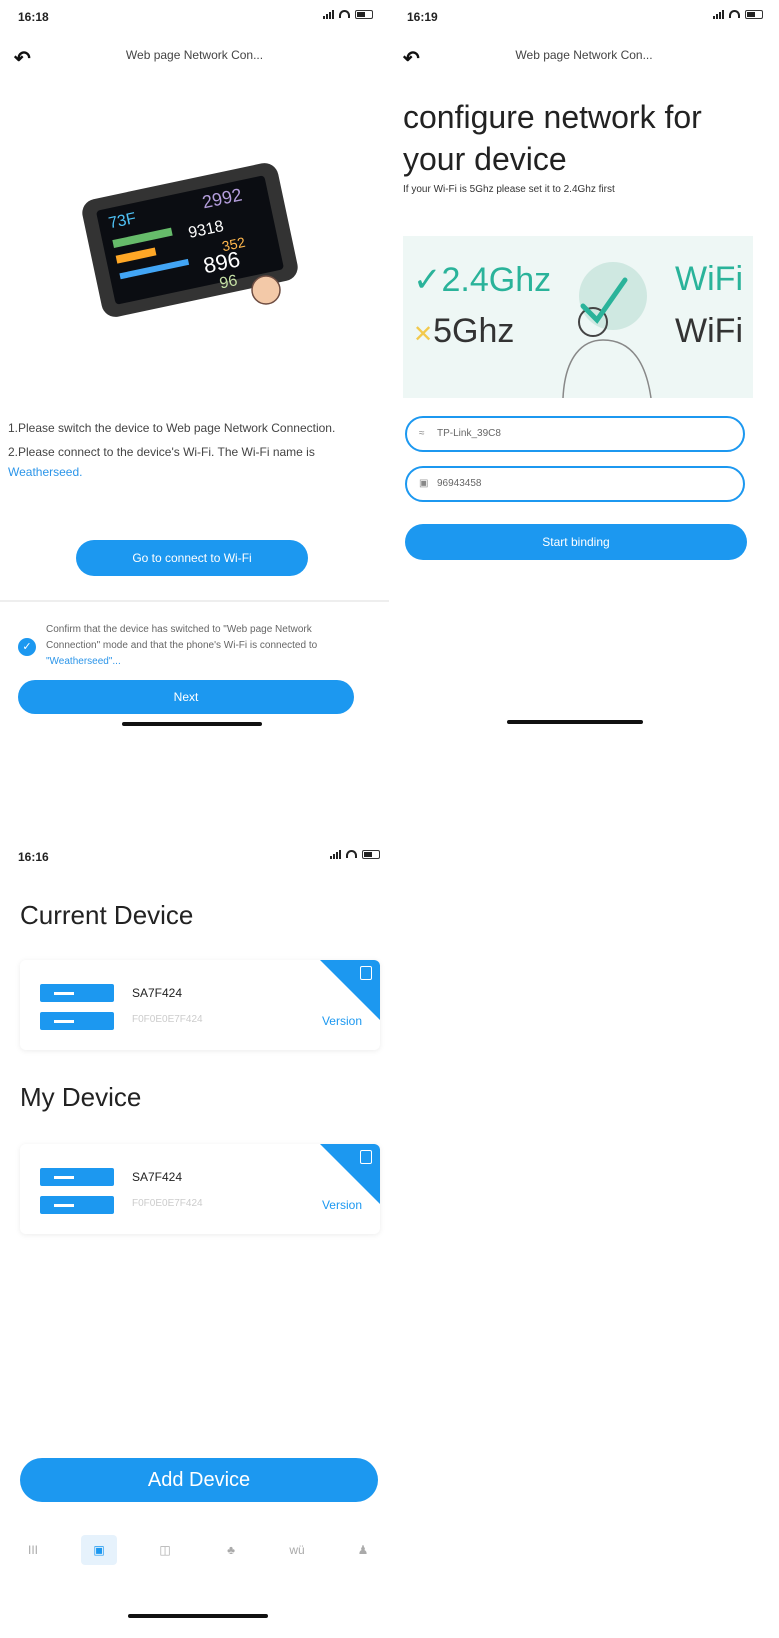 The width and height of the screenshot is (779, 1638). Describe the element at coordinates (186, 697) in the screenshot. I see `next-button: Next` at that location.